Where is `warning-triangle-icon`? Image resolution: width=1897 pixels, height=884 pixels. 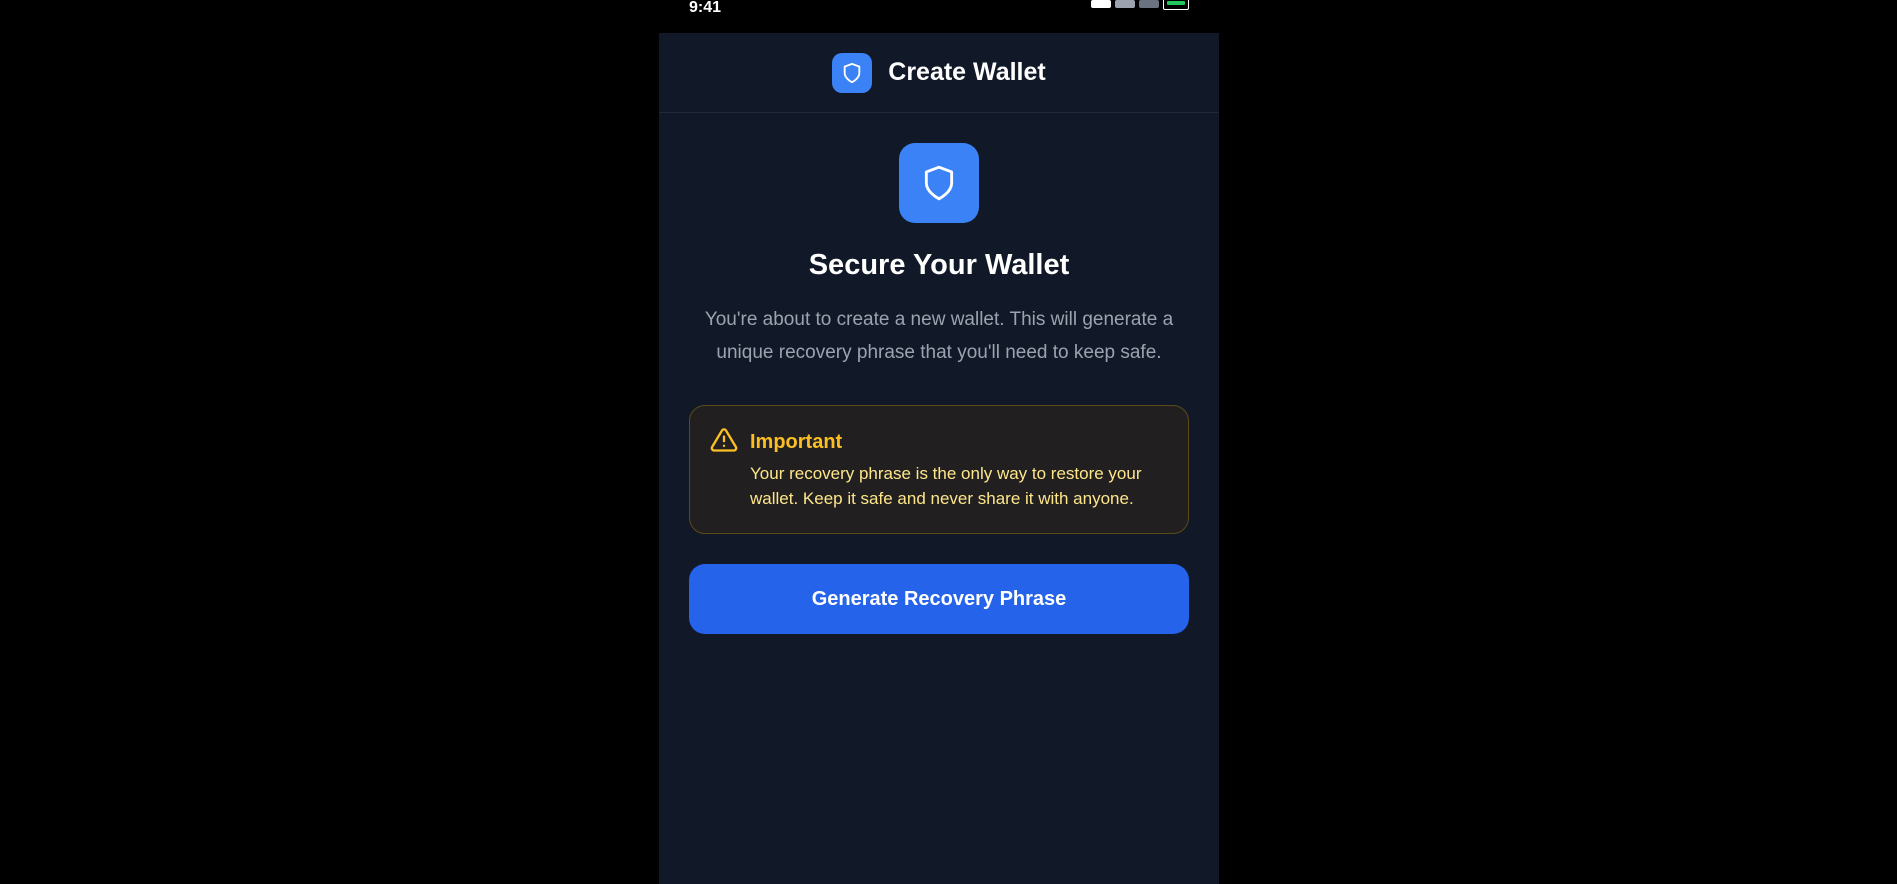
warning-triangle-icon is located at coordinates (724, 440).